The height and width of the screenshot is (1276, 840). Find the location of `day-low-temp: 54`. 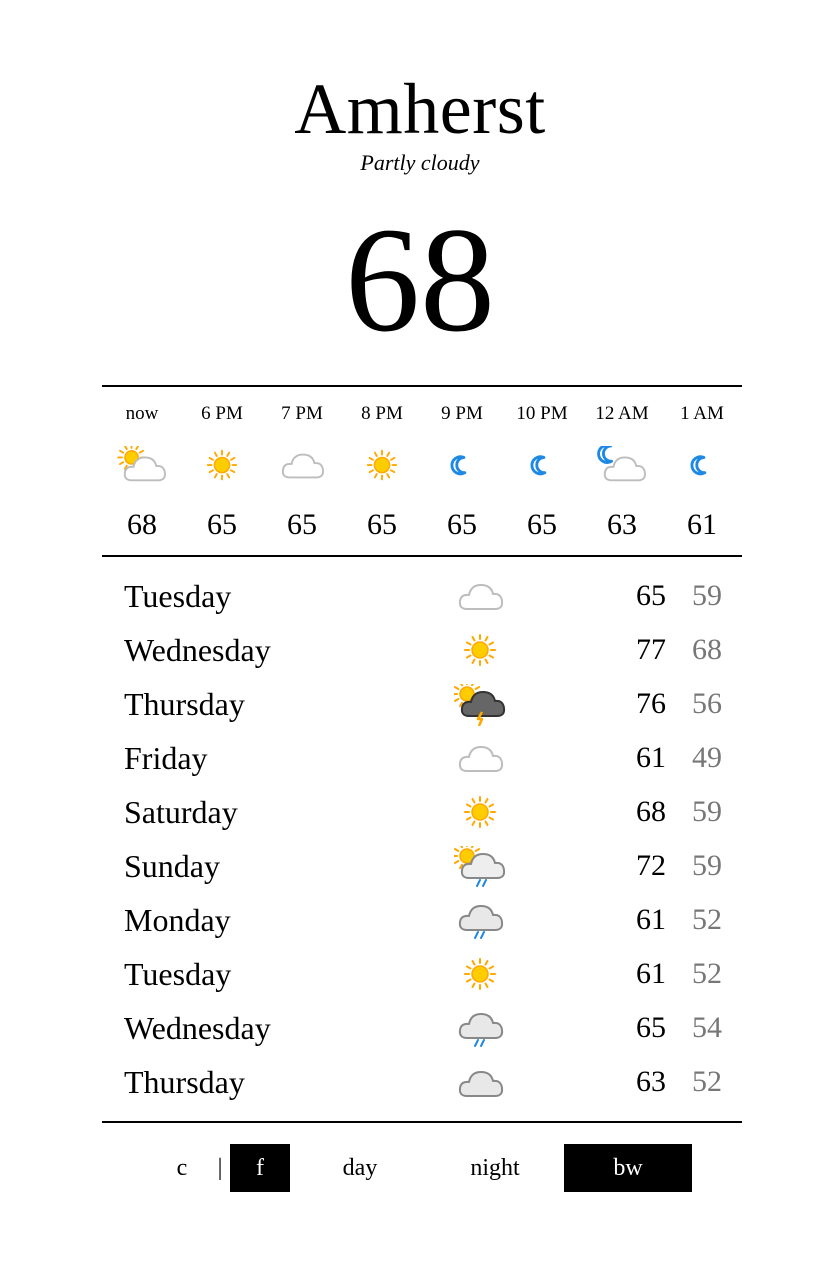

day-low-temp: 54 is located at coordinates (707, 1027).